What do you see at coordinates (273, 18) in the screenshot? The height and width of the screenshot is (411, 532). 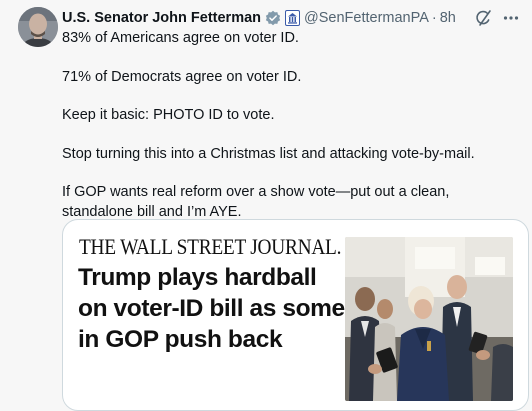 I see `verified-badge-icon` at bounding box center [273, 18].